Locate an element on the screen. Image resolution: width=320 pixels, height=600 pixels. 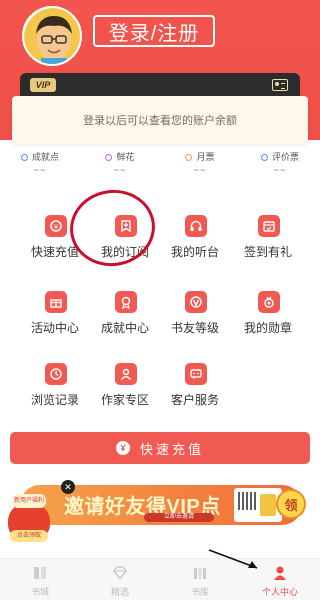
grid-item-label: 我的勋章 is located at coordinates (267, 328).